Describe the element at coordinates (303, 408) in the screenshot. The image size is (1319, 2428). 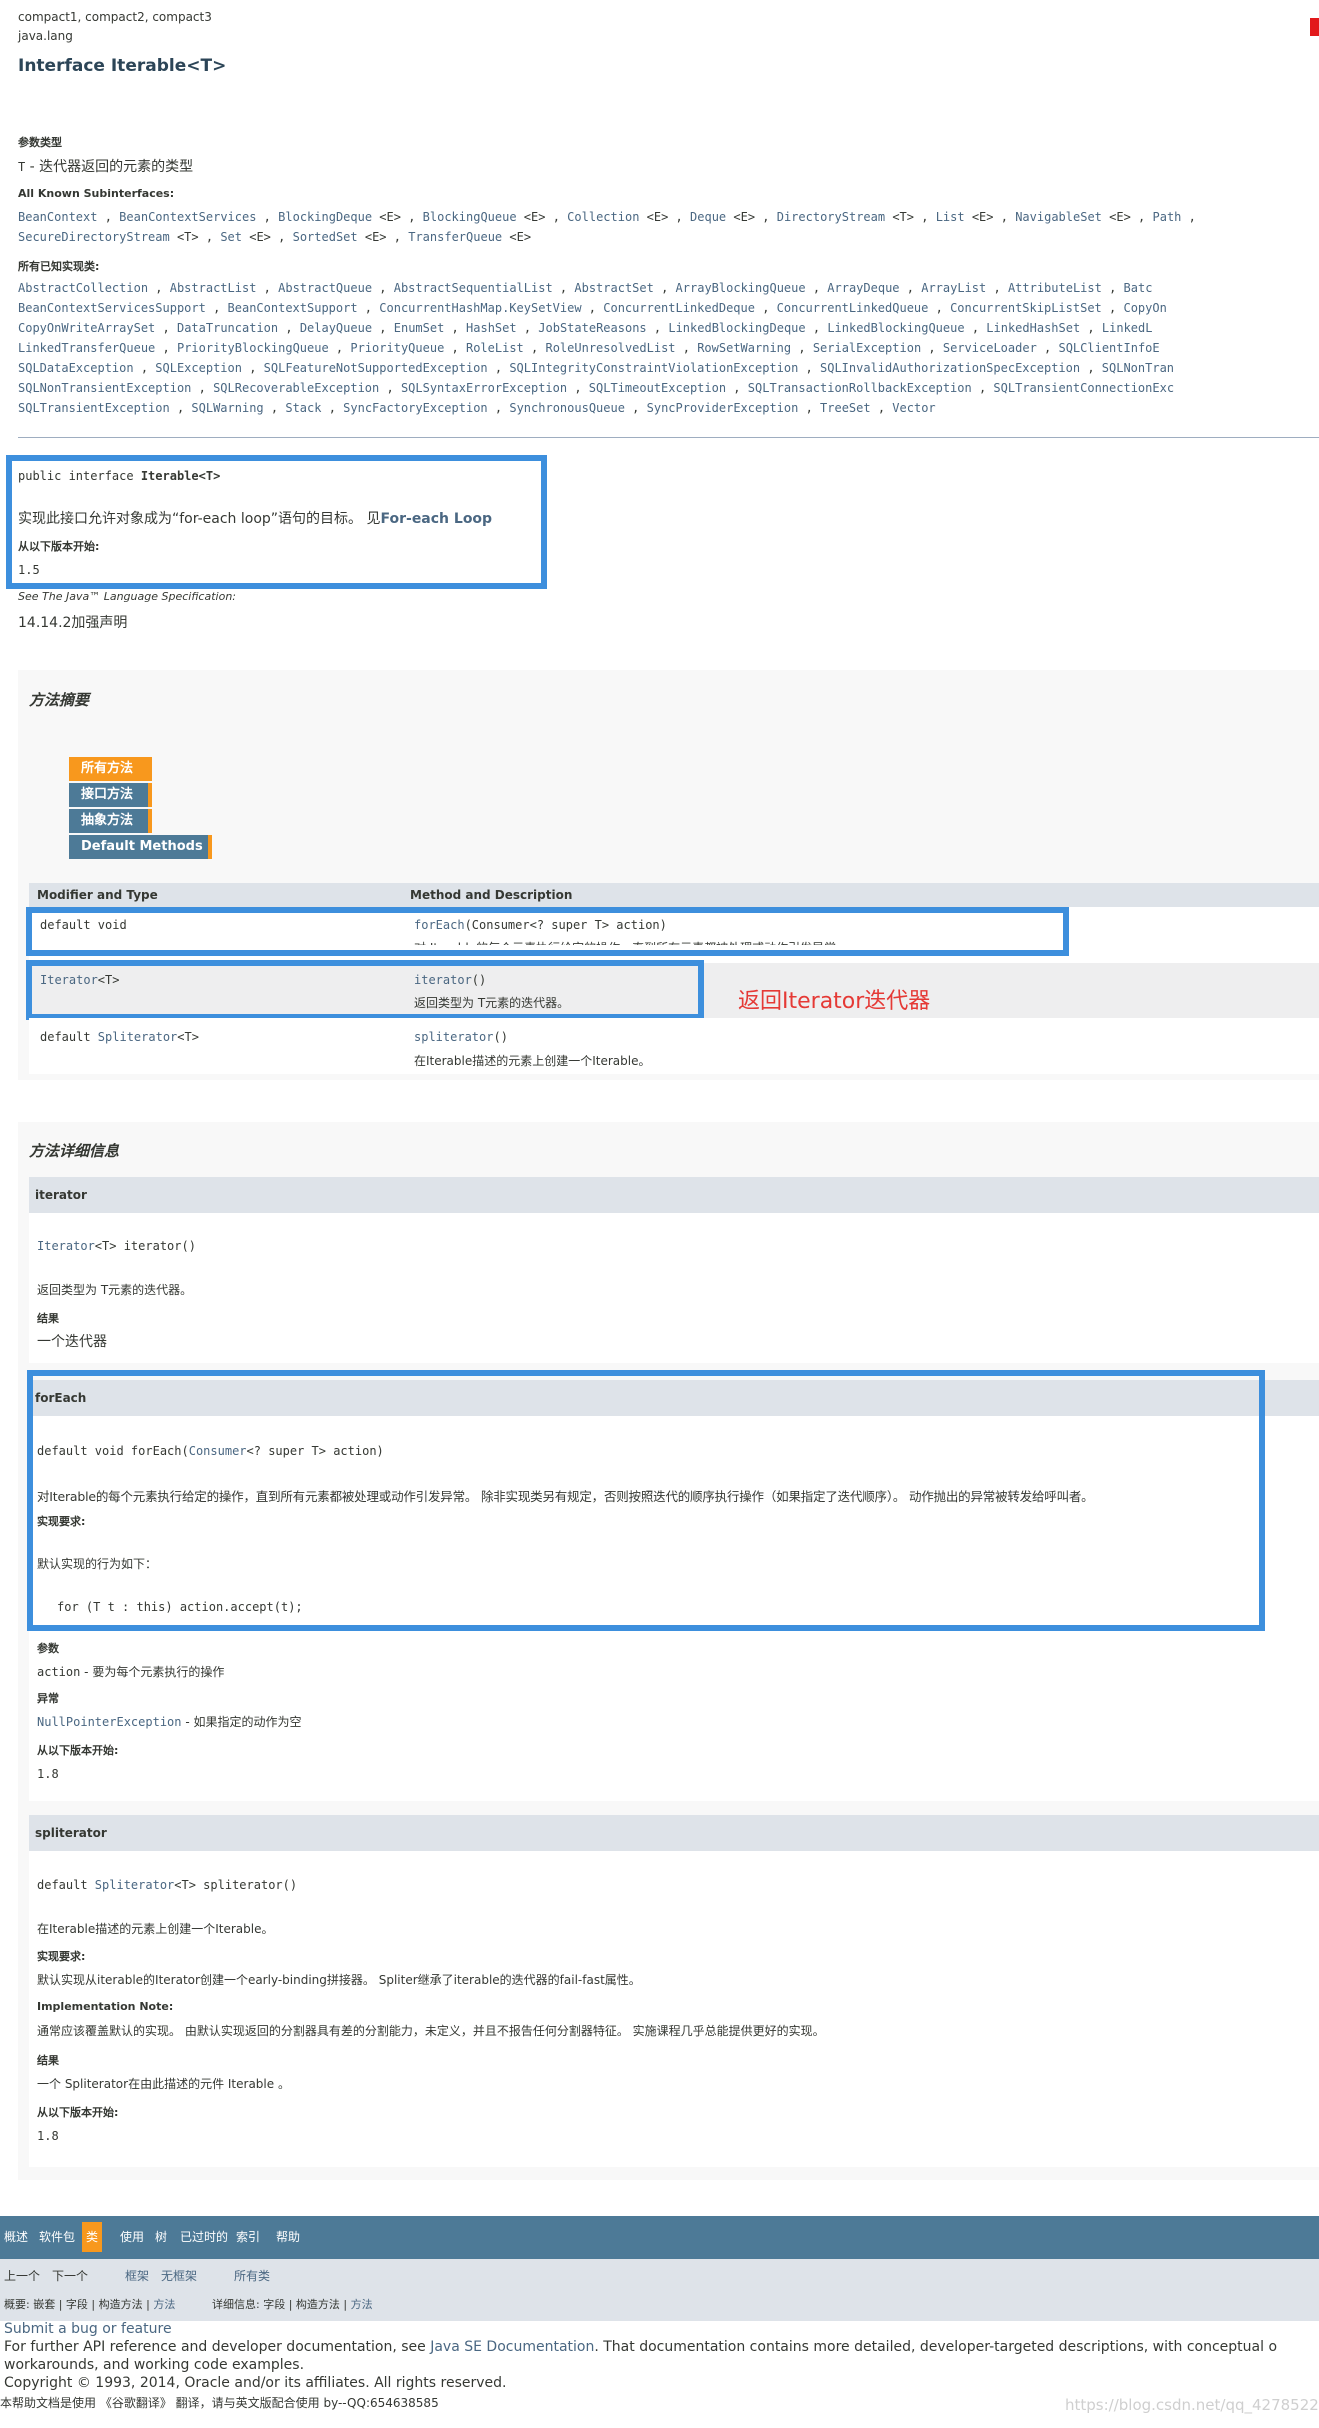
I see `implementing-class-link: Stack` at that location.